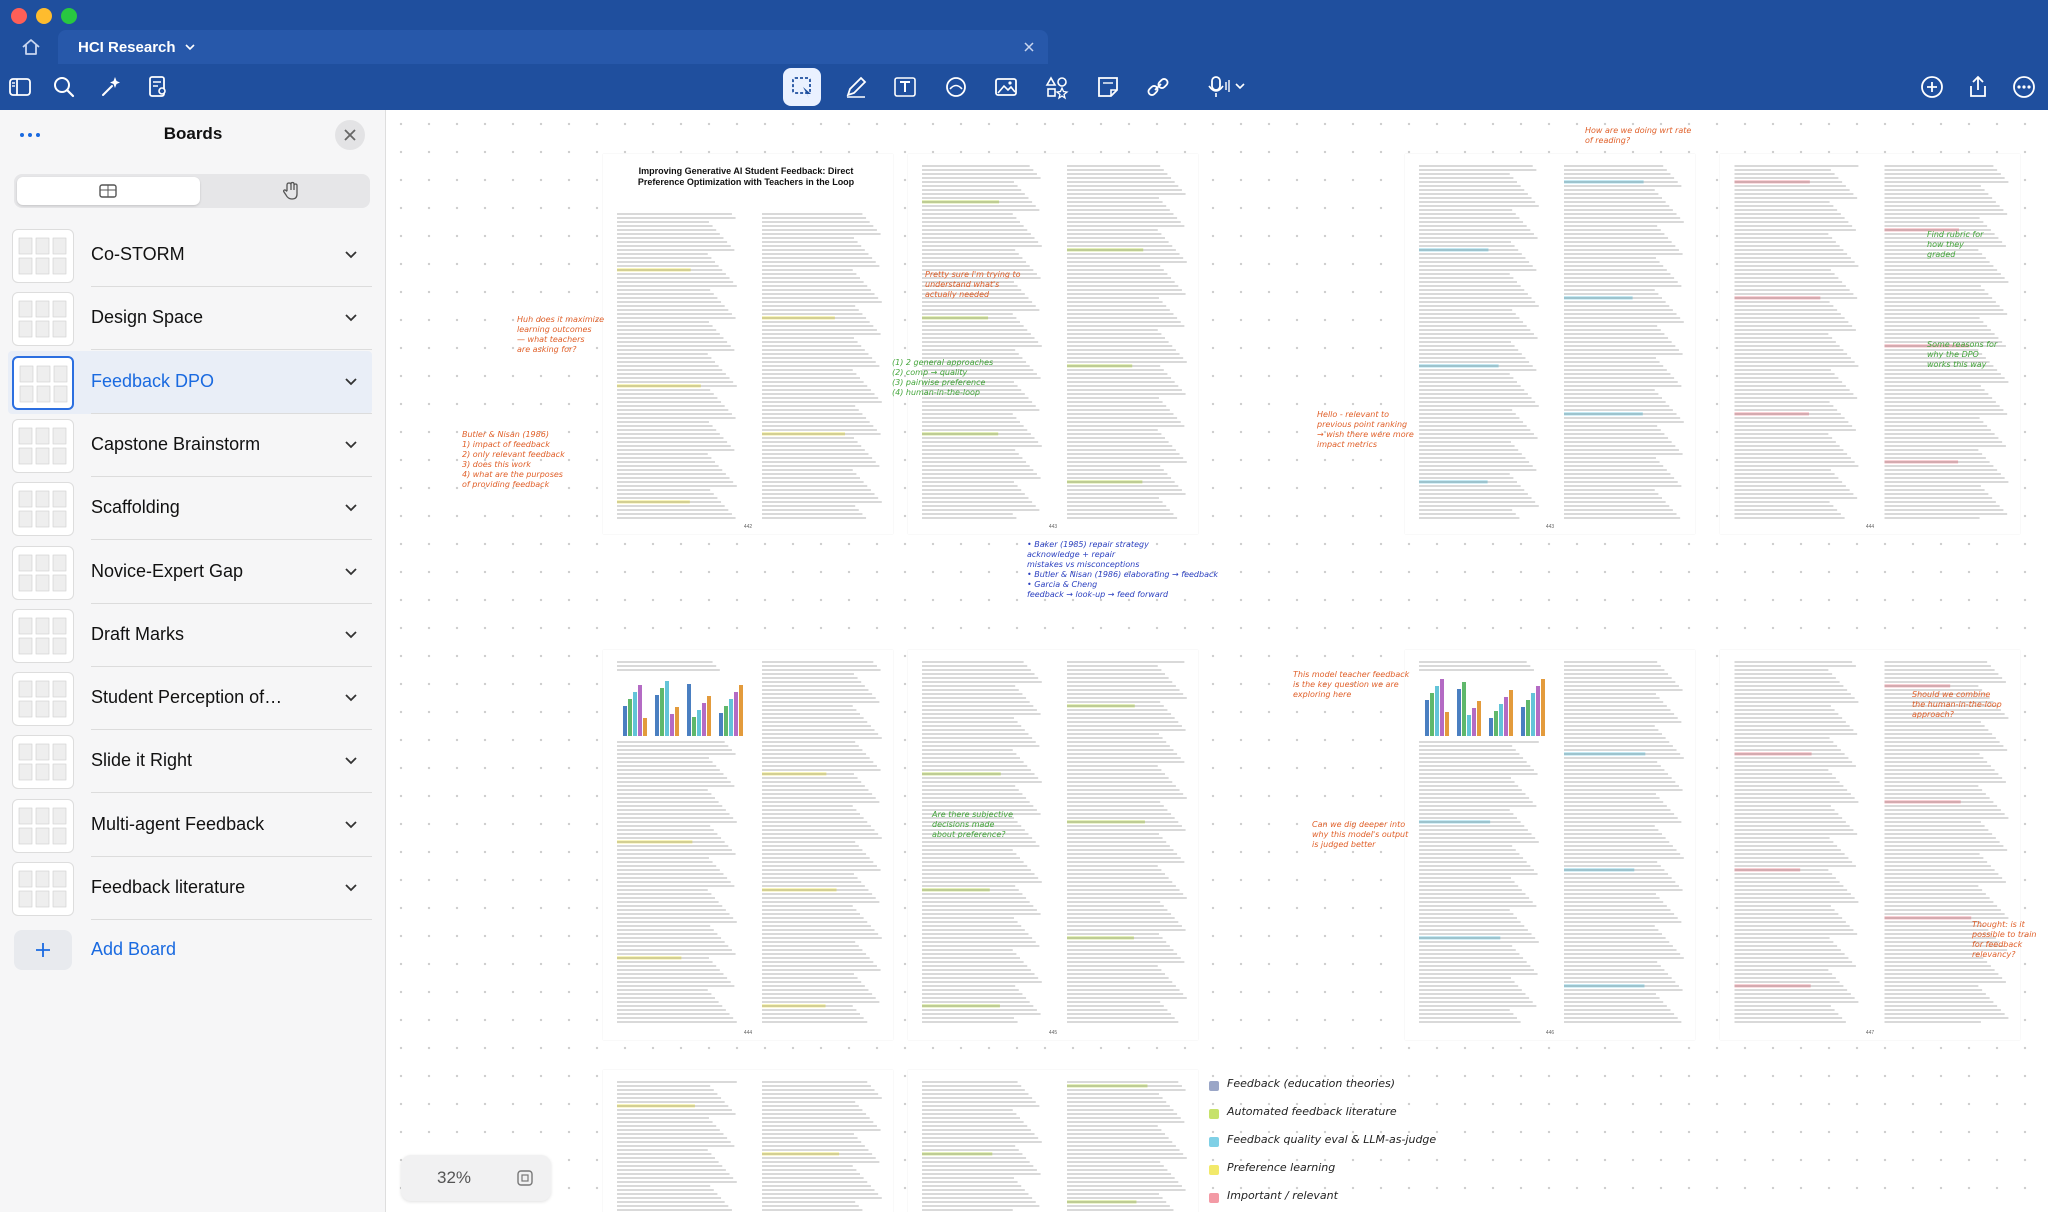 This screenshot has width=2048, height=1212. Describe the element at coordinates (43, 950) in the screenshot. I see `plus-icon` at that location.